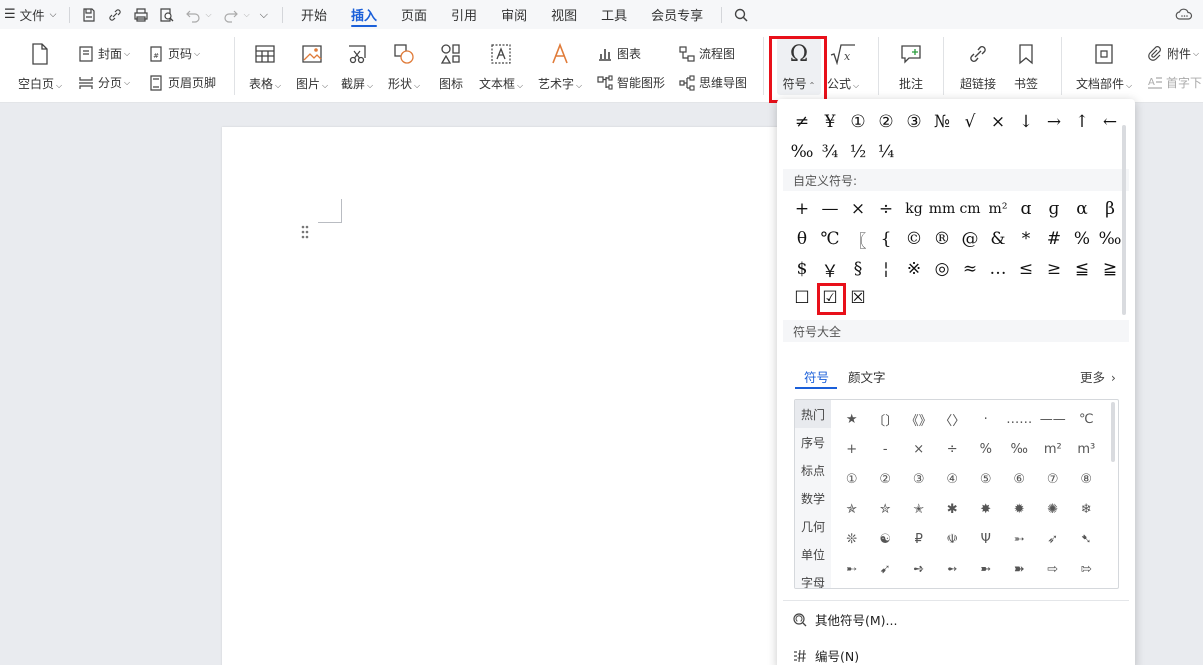 This screenshot has height=665, width=1203. What do you see at coordinates (1173, 53) in the screenshot?
I see `attachment-button: 附件 ⌵` at bounding box center [1173, 53].